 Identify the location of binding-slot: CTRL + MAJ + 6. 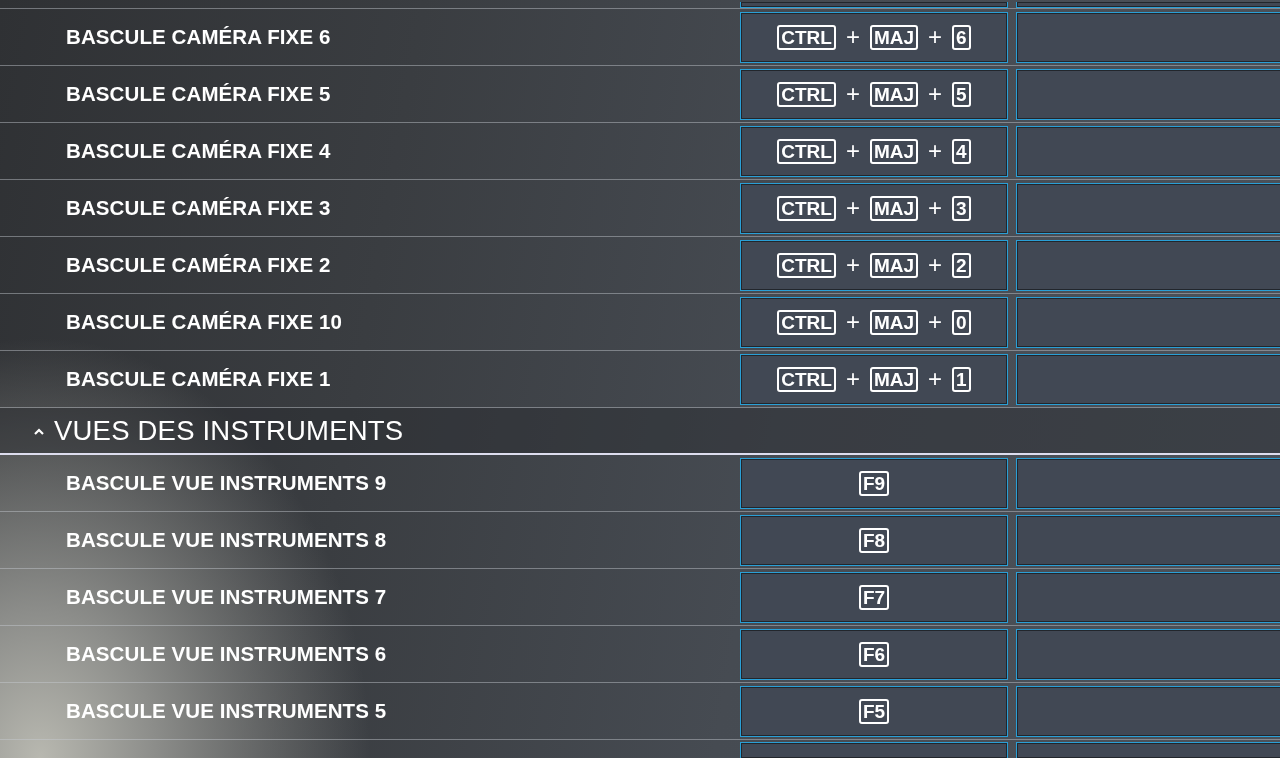
(874, 37).